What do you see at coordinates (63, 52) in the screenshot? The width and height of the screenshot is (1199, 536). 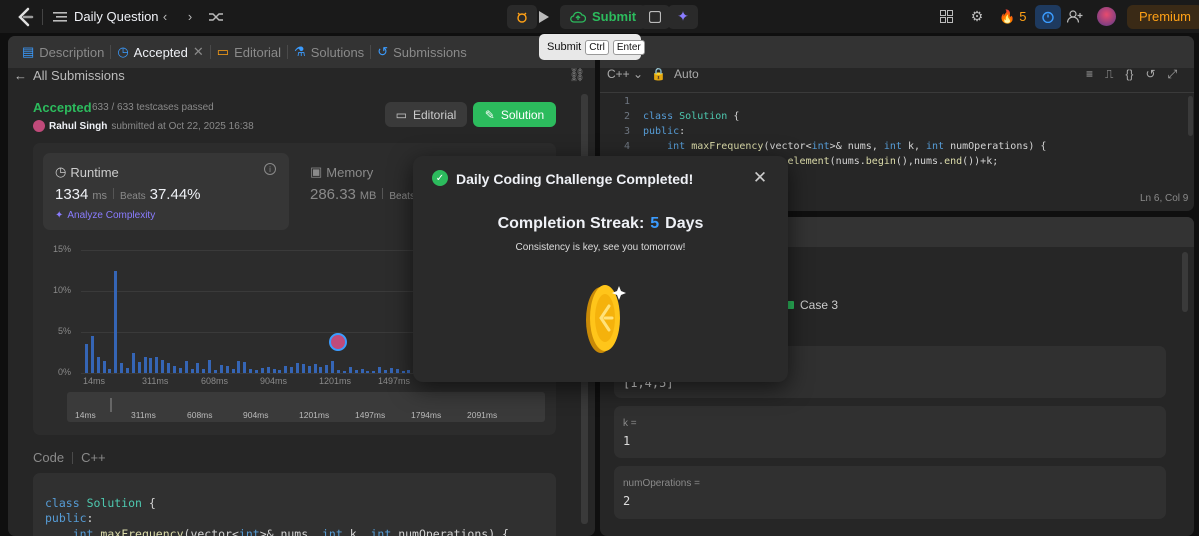 I see `tab-description: ▤ Description` at bounding box center [63, 52].